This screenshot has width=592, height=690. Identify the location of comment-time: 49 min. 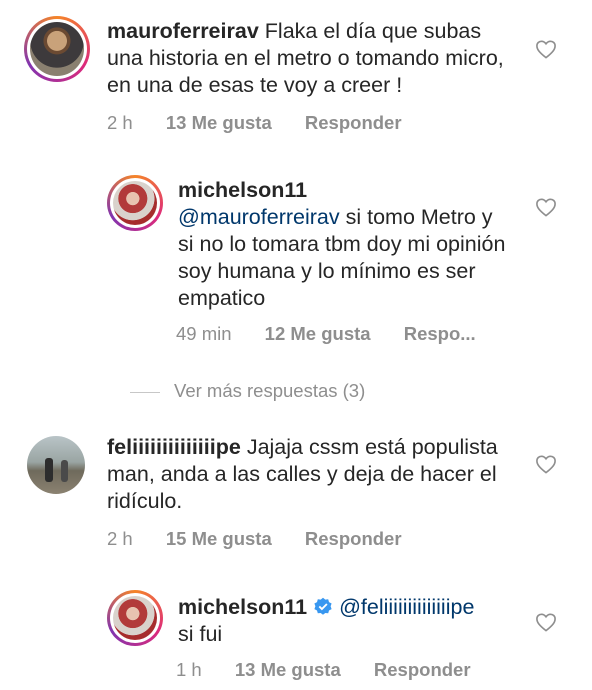
(204, 333).